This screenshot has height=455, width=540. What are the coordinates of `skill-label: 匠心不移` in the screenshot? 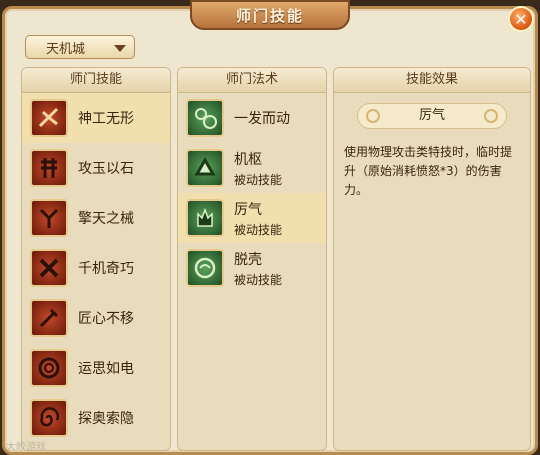 It's located at (106, 319).